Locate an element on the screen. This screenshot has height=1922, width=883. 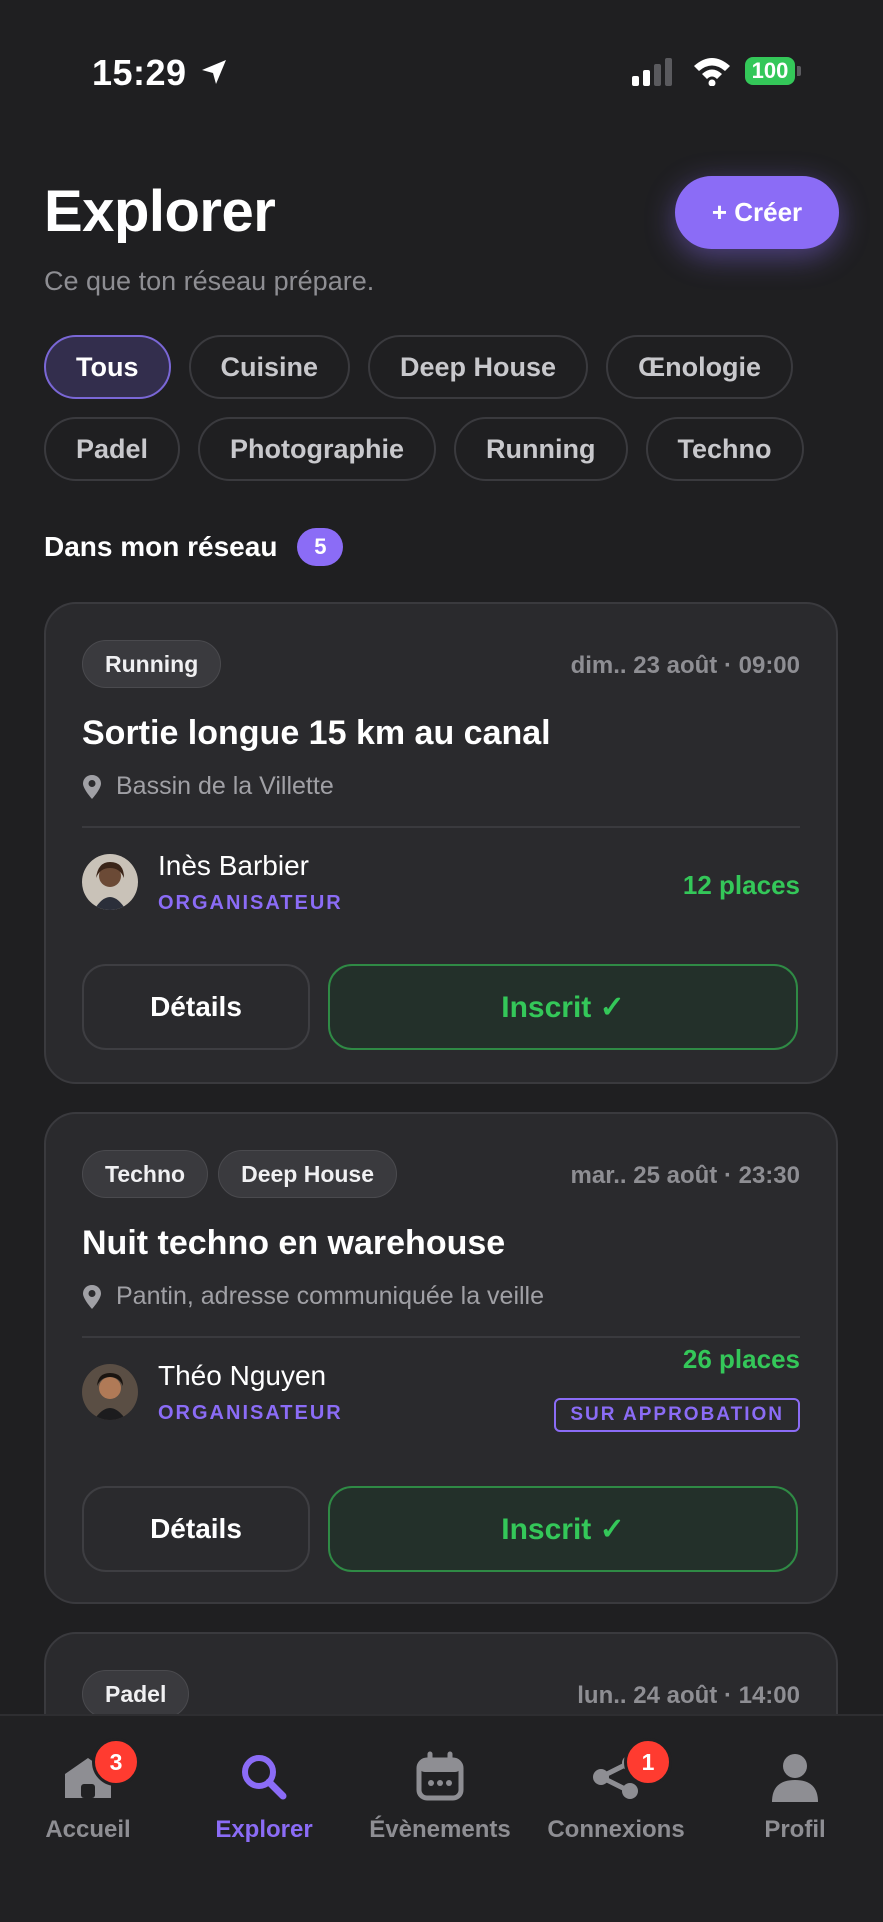
event-tag: Deep House is located at coordinates (308, 1174).